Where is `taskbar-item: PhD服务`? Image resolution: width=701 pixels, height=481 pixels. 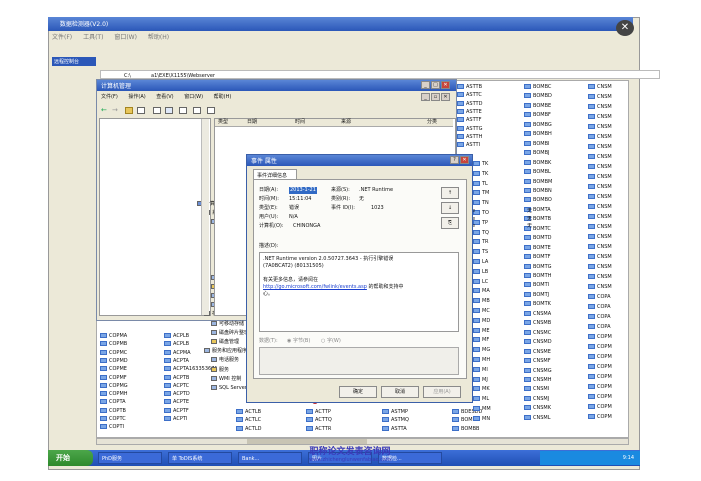
taskbar-item: PhD服务 is located at coordinates (130, 458).